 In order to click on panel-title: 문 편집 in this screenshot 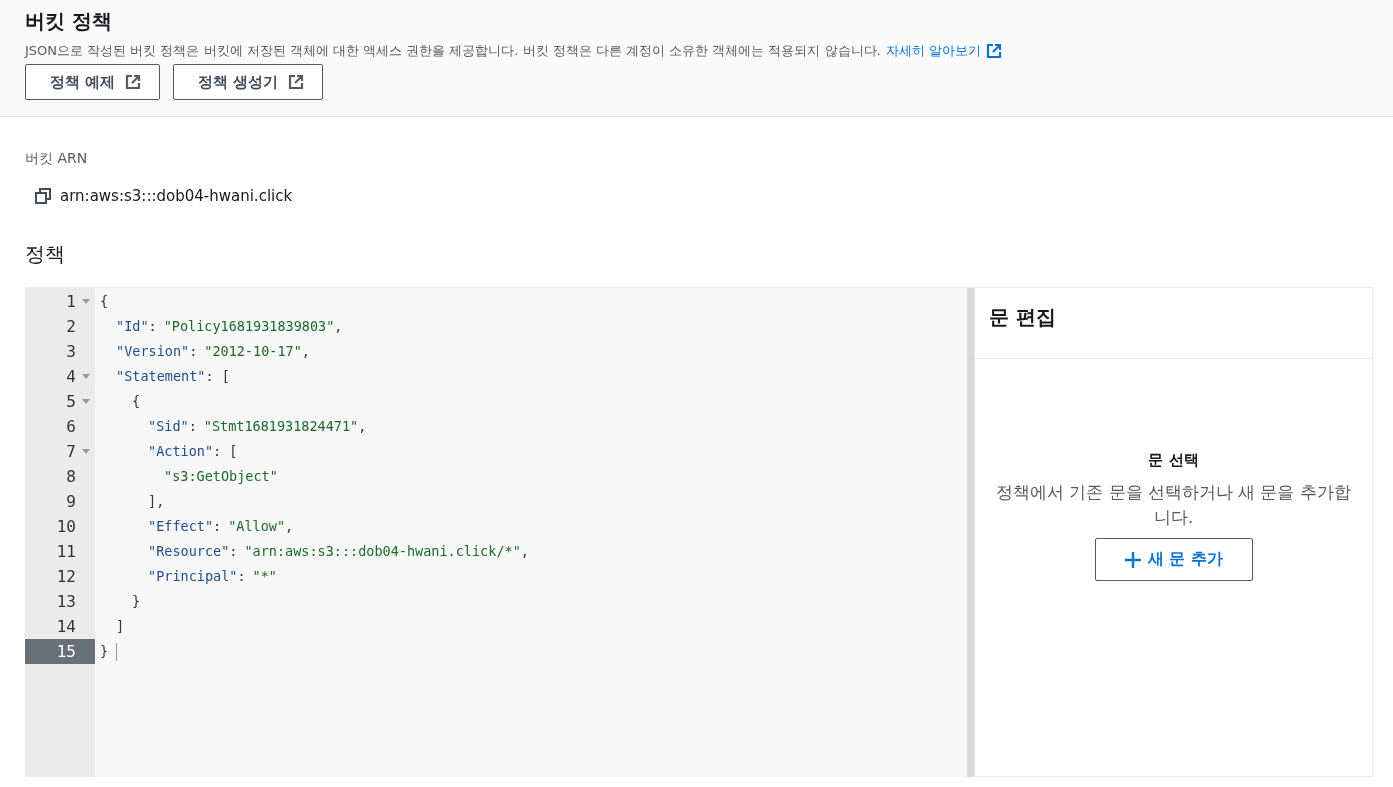, I will do `click(1173, 323)`.